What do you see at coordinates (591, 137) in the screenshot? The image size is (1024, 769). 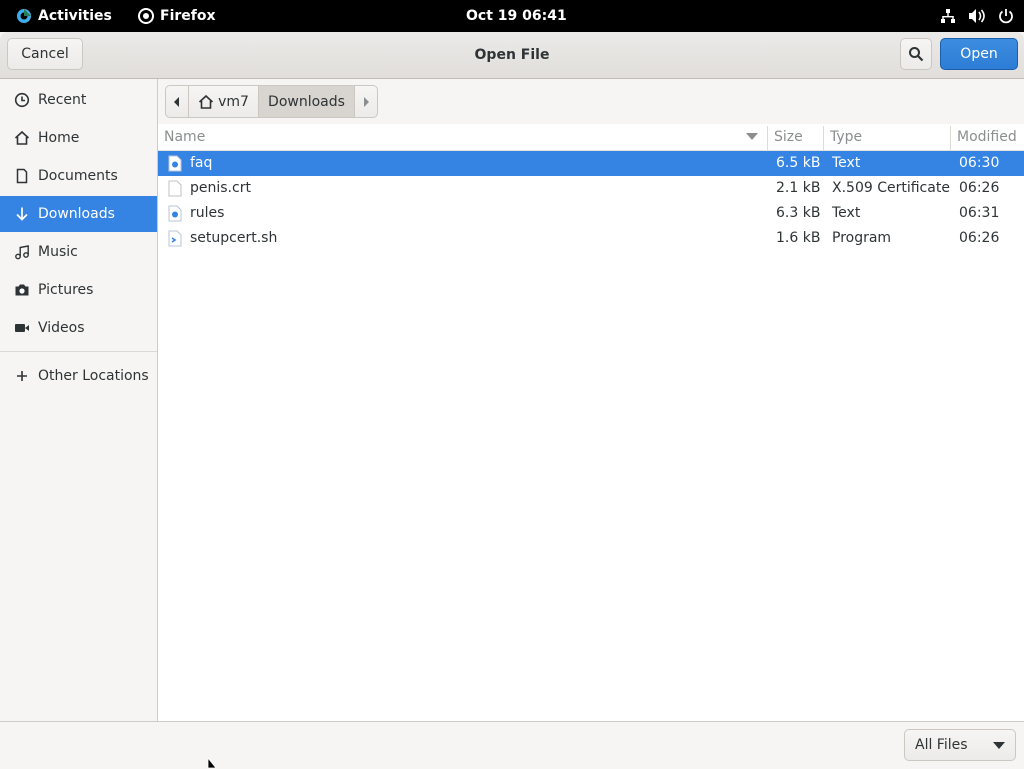 I see `column-header-row: Name Size Type Modified` at bounding box center [591, 137].